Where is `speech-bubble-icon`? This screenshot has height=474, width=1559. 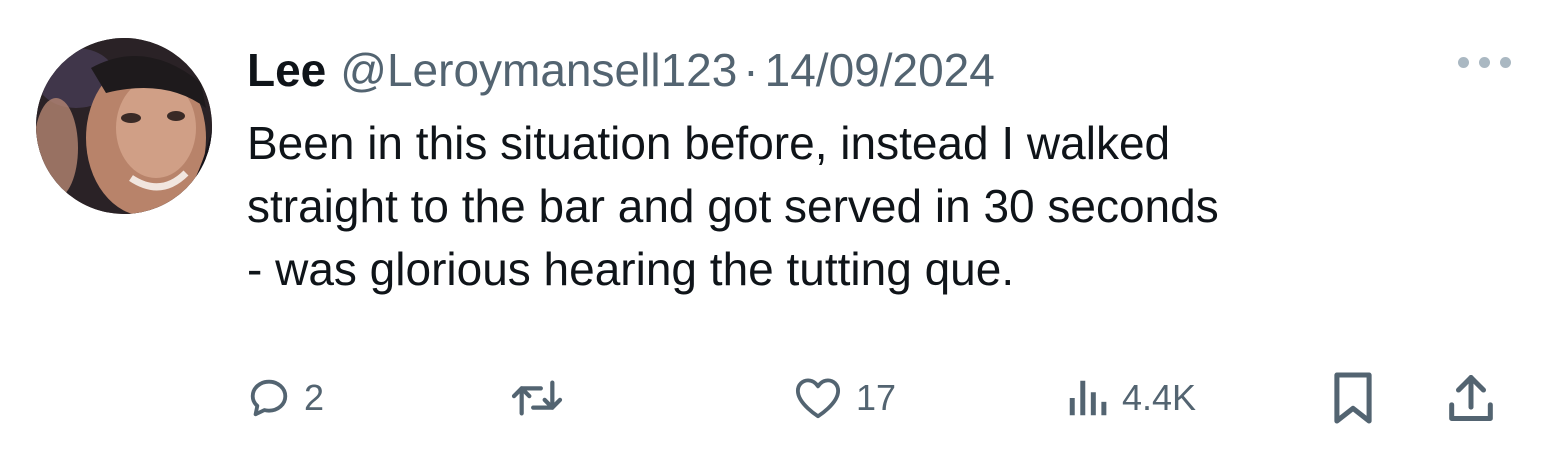 speech-bubble-icon is located at coordinates (269, 398).